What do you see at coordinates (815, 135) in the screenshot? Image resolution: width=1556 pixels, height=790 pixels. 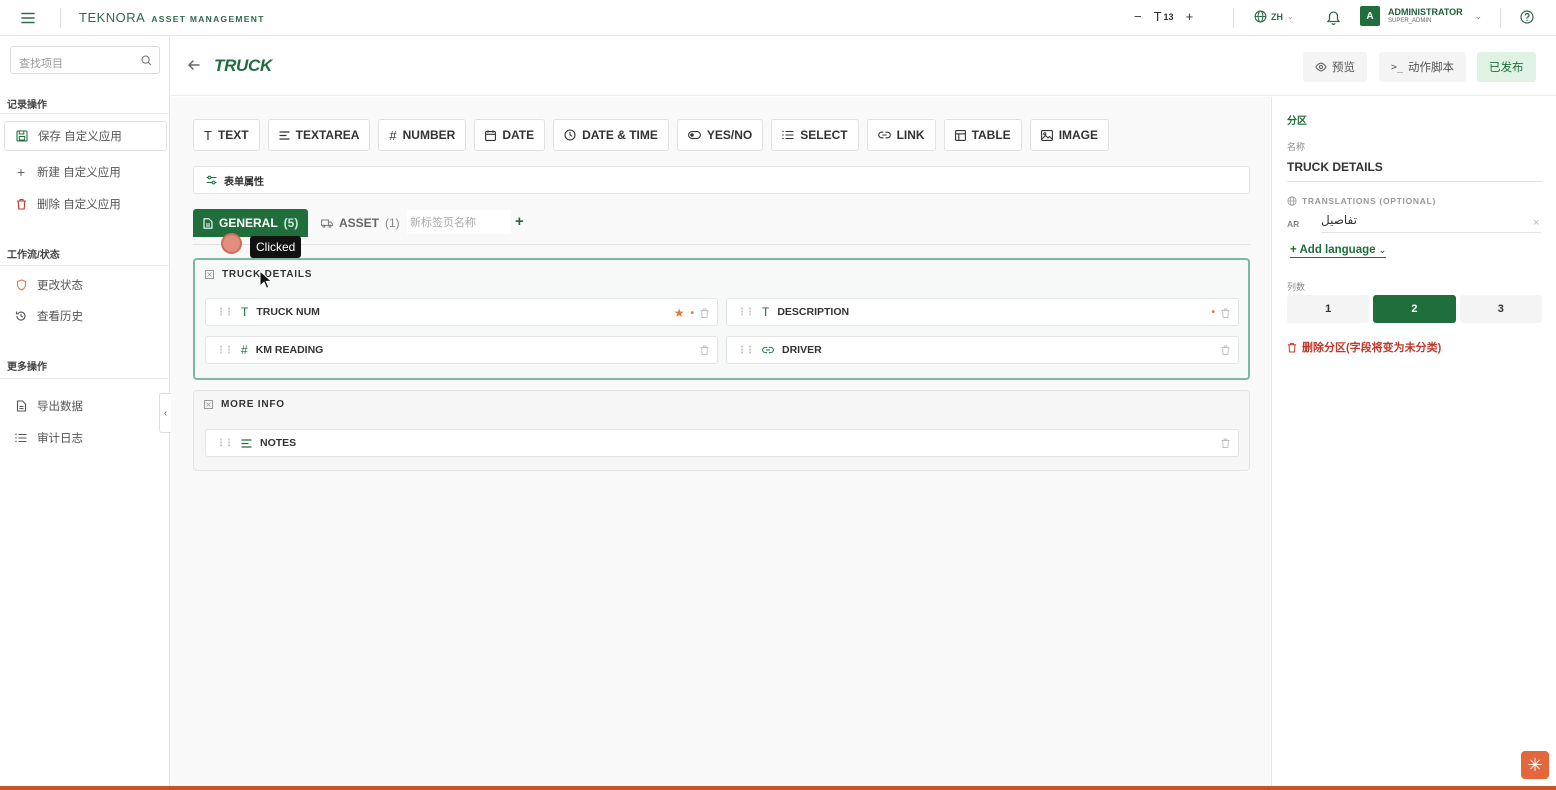 I see `add-select-field-button: SELECT` at bounding box center [815, 135].